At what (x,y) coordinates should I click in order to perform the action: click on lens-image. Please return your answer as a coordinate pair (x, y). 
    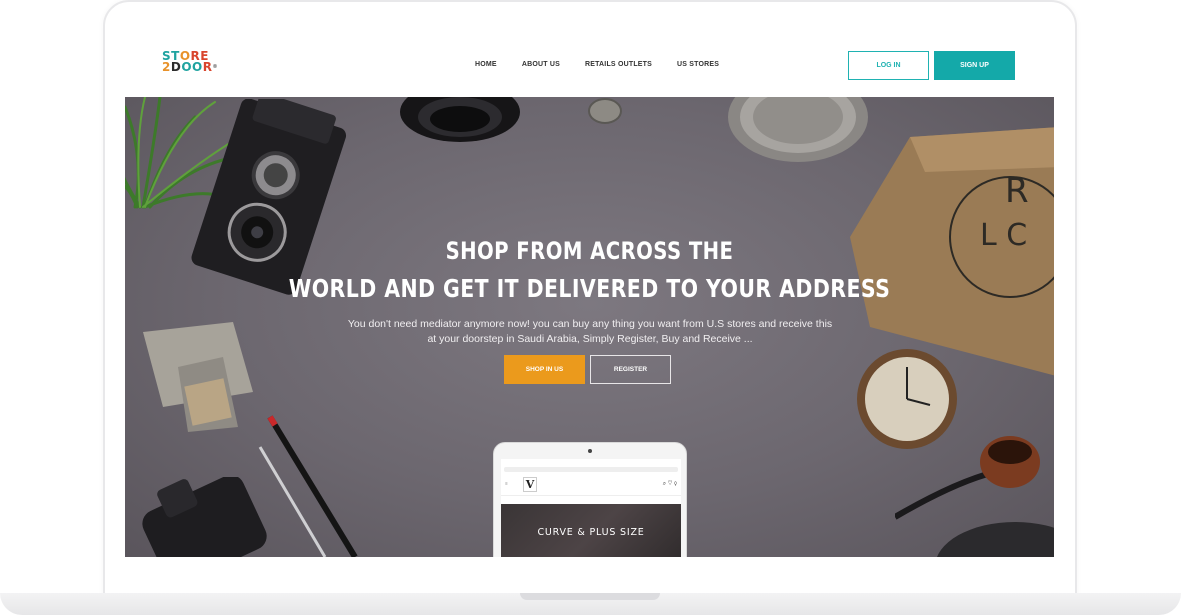
    Looking at the image, I should click on (460, 119).